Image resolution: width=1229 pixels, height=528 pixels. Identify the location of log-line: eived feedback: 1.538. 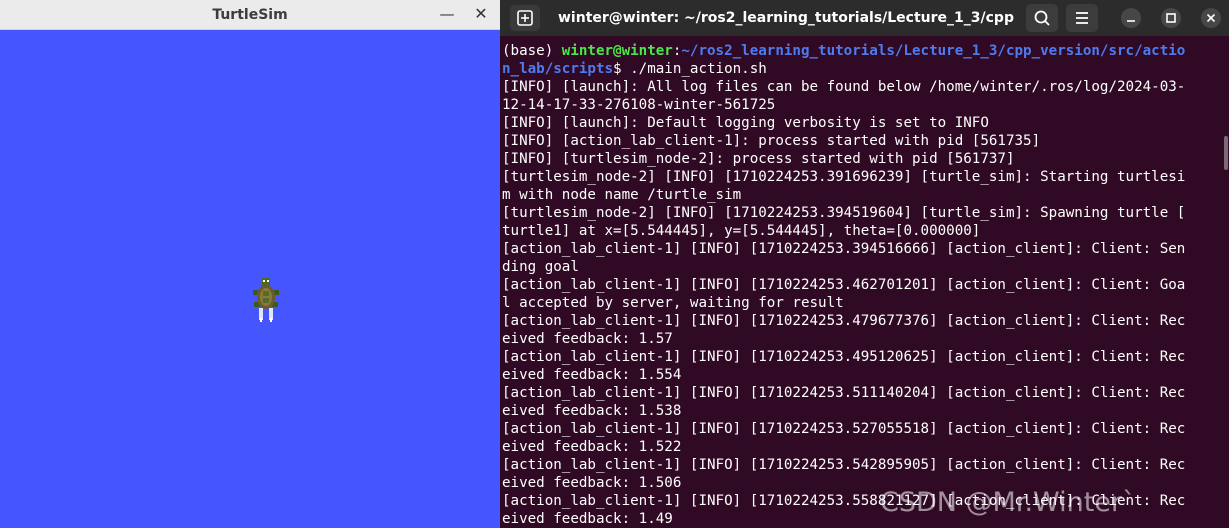
(592, 411).